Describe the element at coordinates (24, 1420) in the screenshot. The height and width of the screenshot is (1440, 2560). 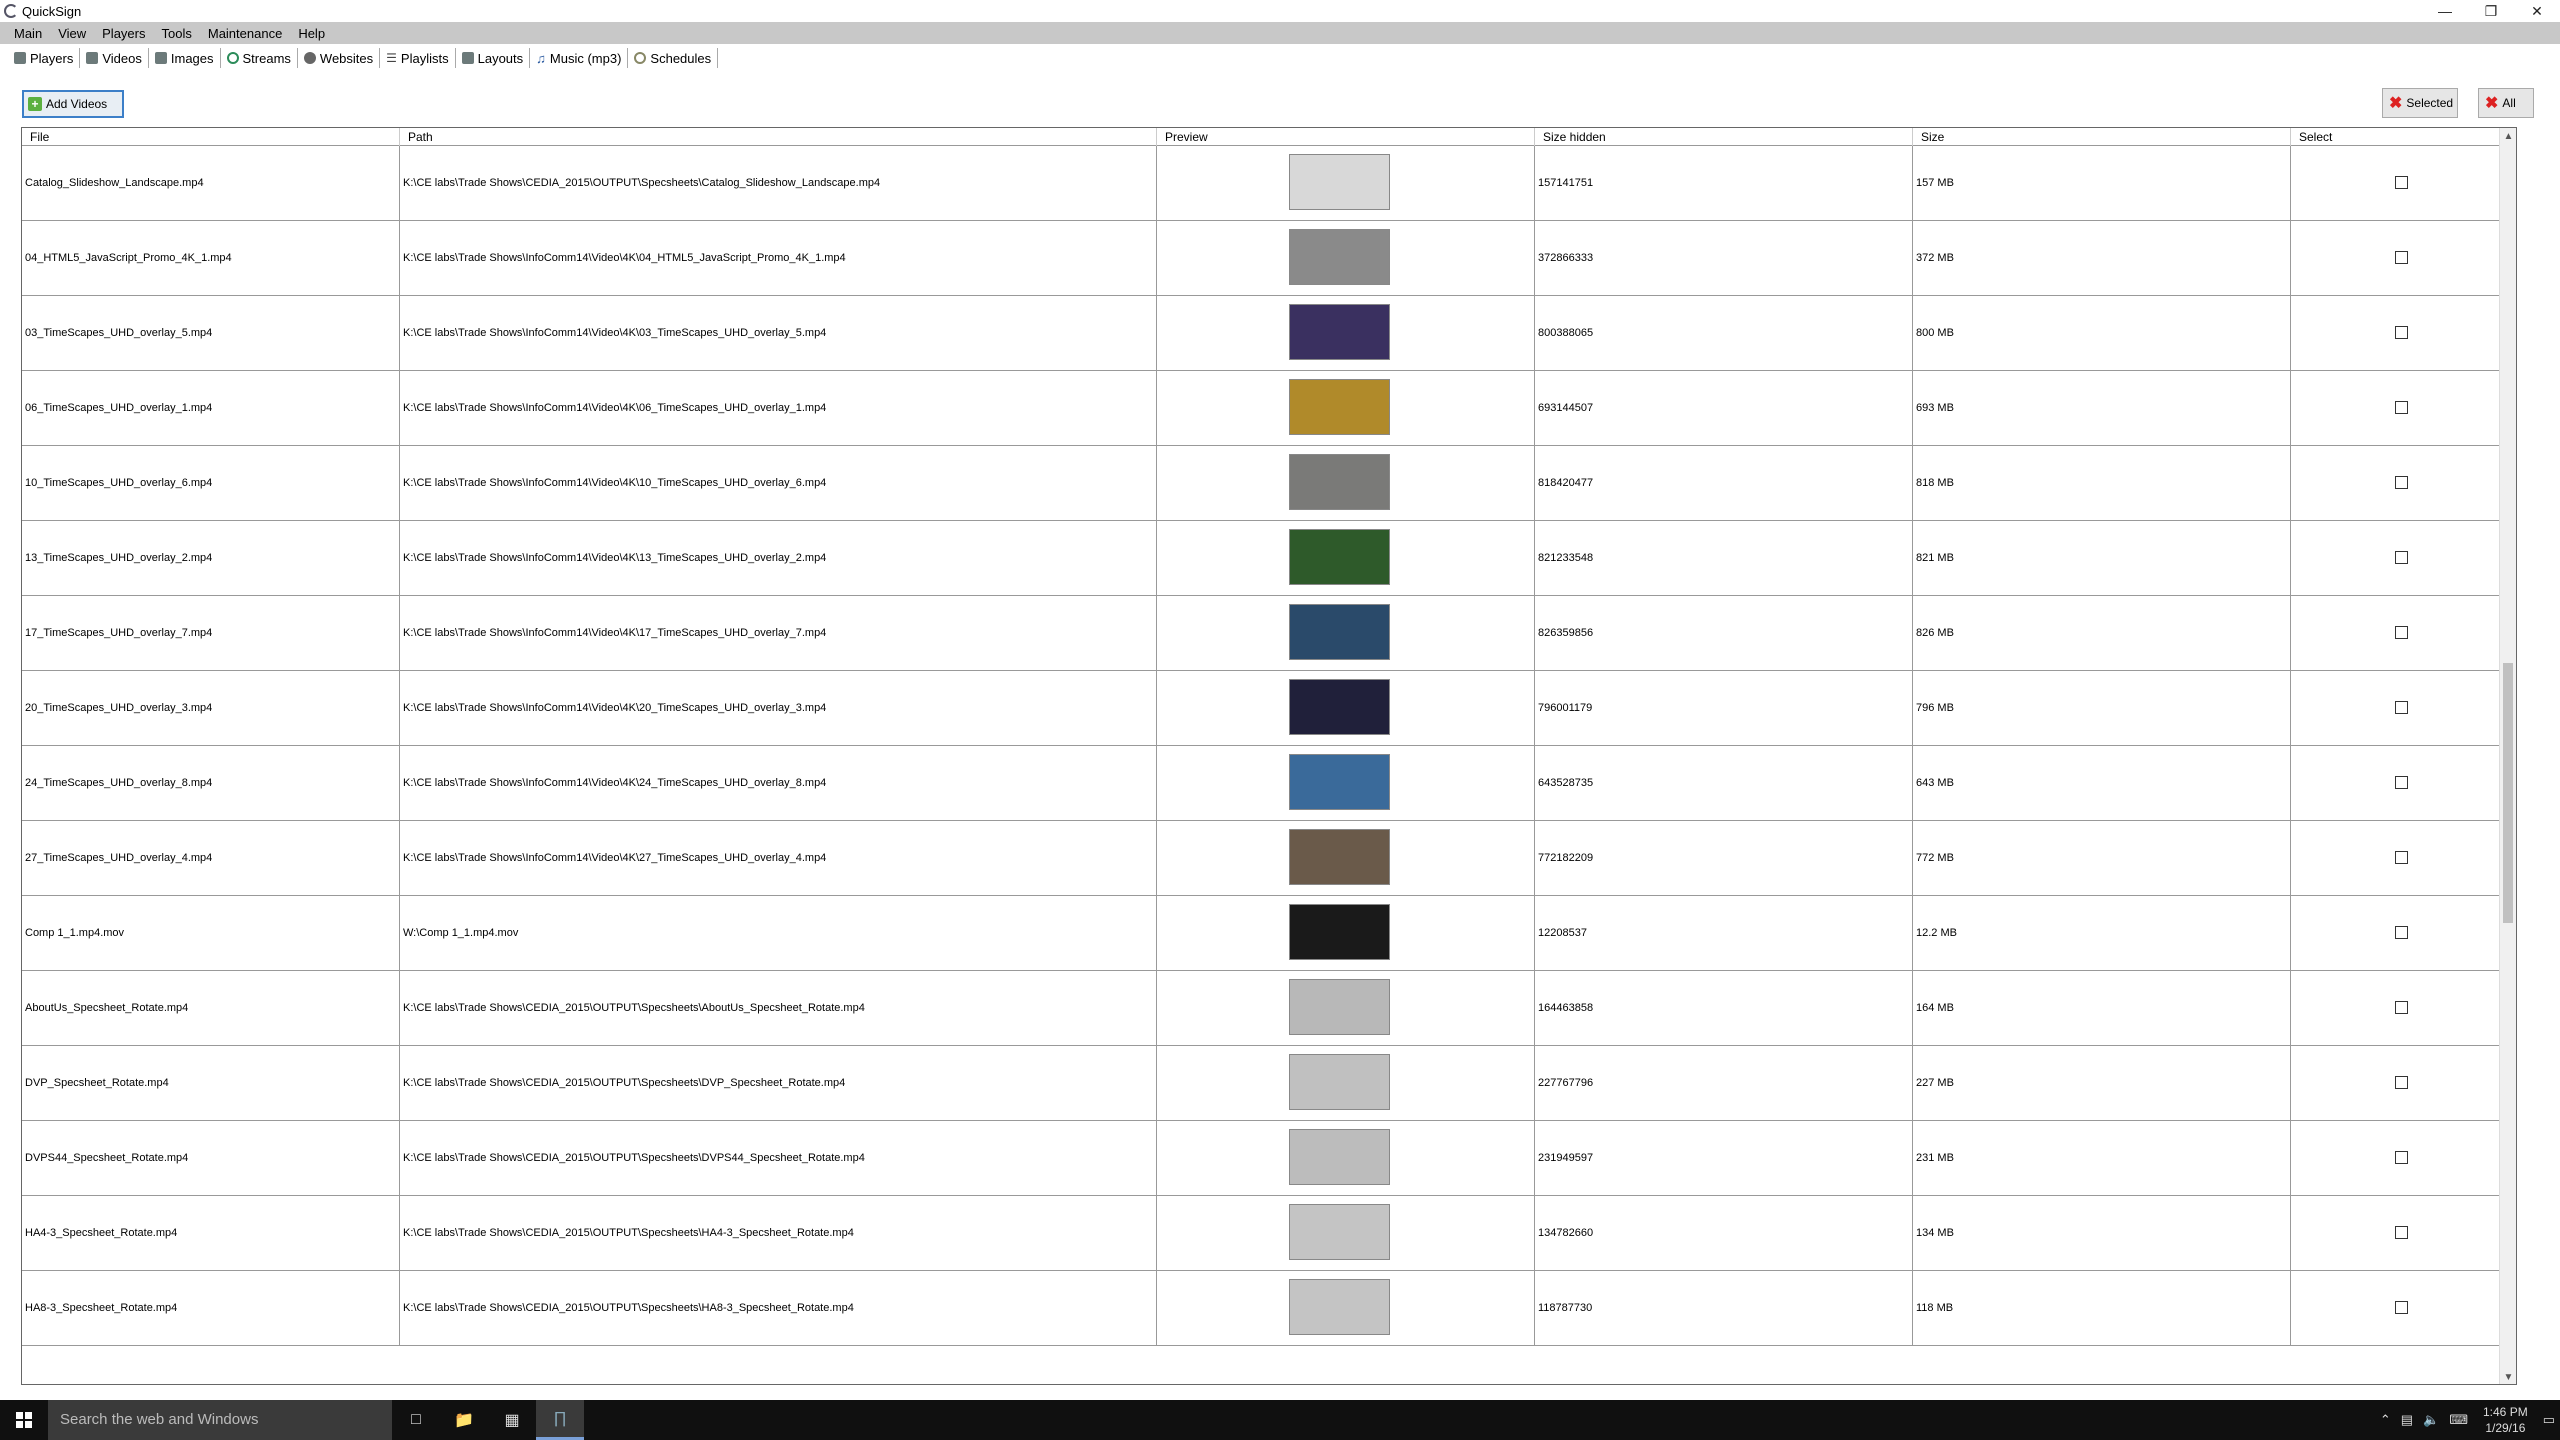
I see `start-button` at that location.